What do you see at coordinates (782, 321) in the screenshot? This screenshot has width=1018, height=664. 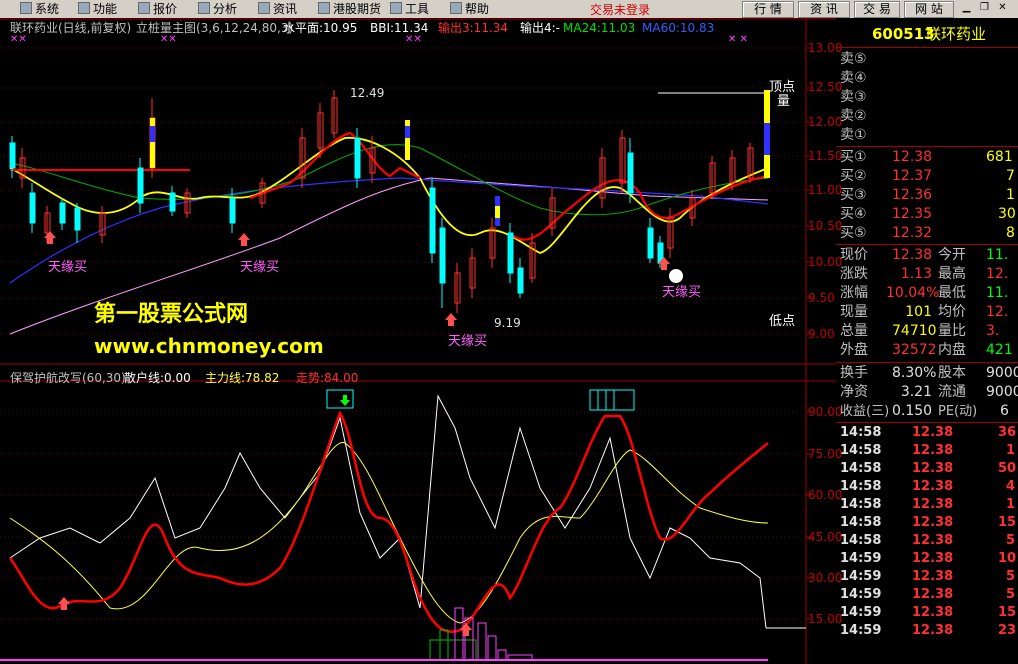 I see `low-point-label: 低点` at bounding box center [782, 321].